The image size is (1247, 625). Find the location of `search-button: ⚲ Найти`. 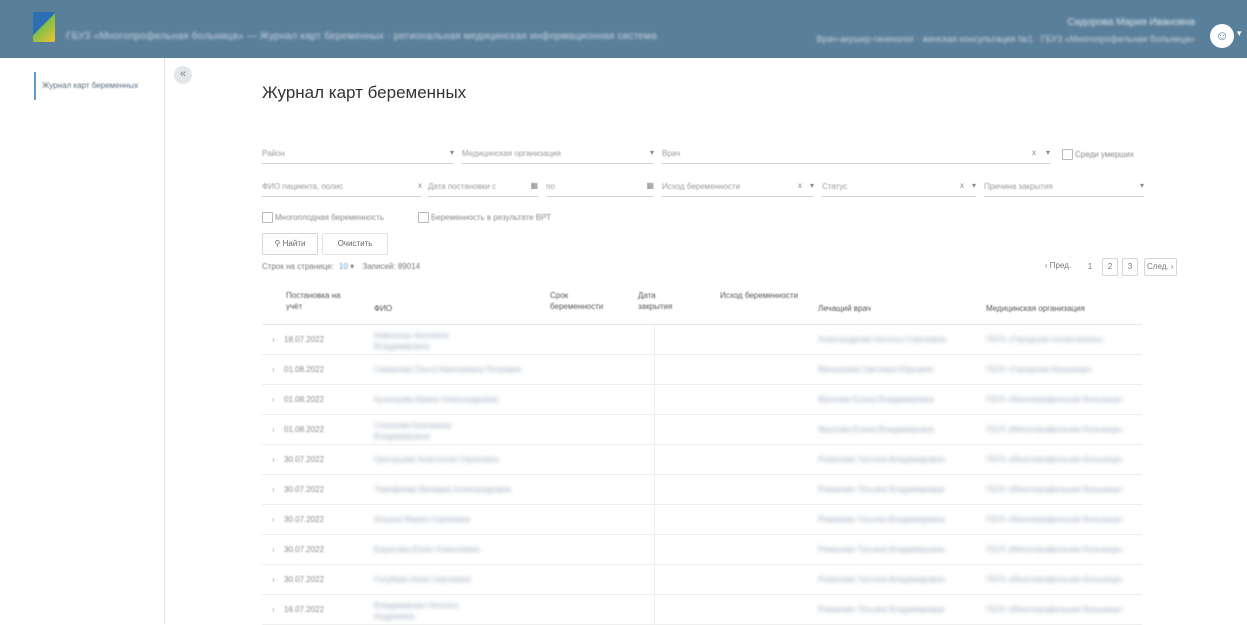

search-button: ⚲ Найти is located at coordinates (290, 244).